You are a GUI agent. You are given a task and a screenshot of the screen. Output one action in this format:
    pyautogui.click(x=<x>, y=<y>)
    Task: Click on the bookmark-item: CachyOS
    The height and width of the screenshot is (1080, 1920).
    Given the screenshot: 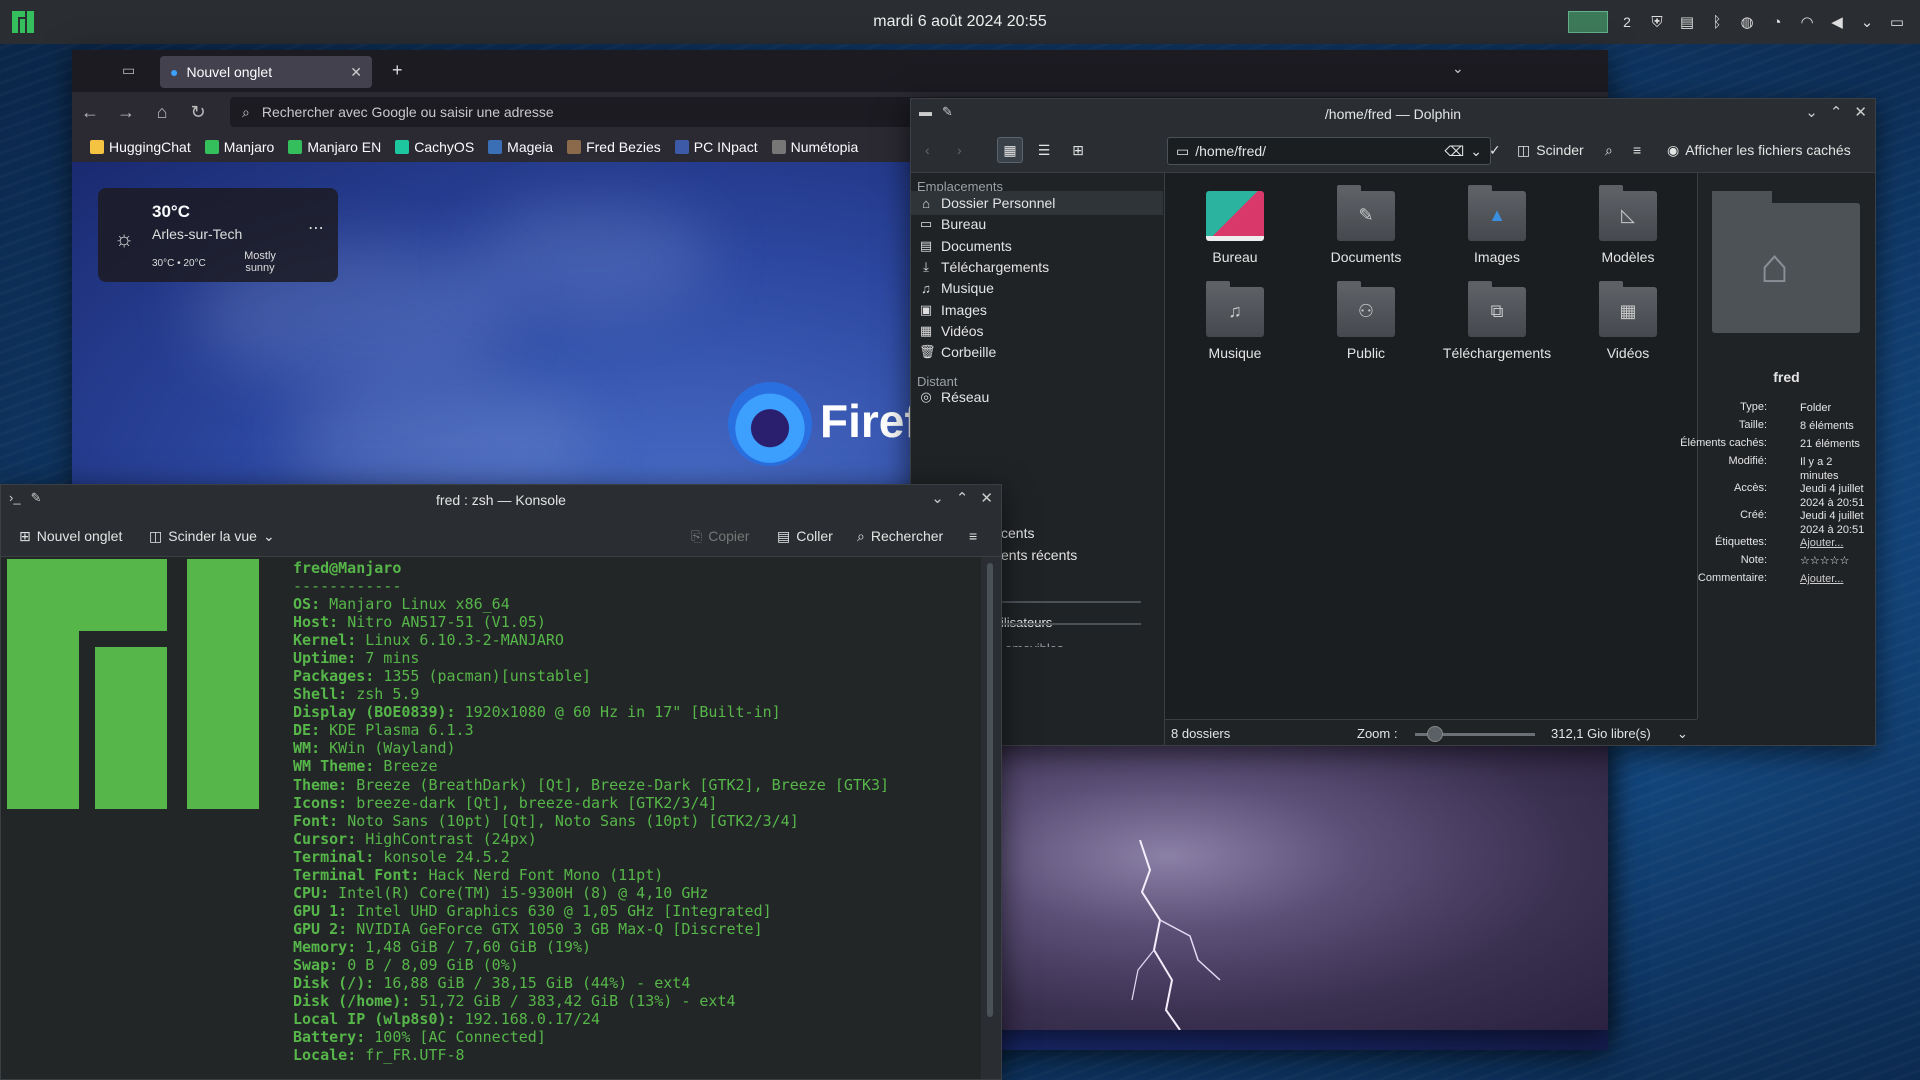 What is the action you would take?
    pyautogui.click(x=434, y=147)
    